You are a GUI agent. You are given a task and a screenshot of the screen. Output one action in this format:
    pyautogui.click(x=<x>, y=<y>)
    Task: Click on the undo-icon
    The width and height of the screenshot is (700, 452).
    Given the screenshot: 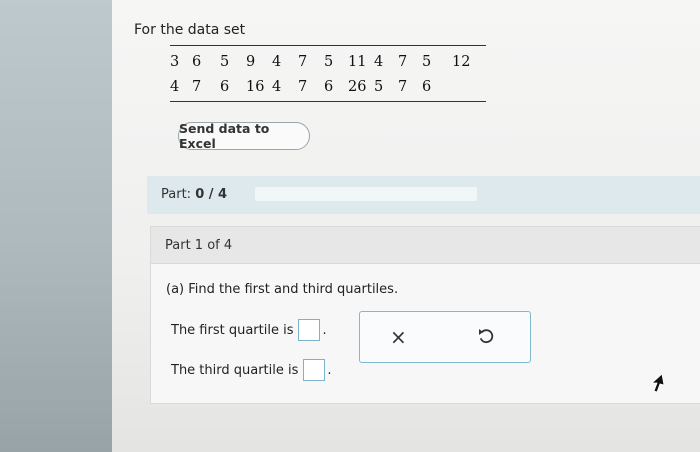 What is the action you would take?
    pyautogui.click(x=486, y=336)
    